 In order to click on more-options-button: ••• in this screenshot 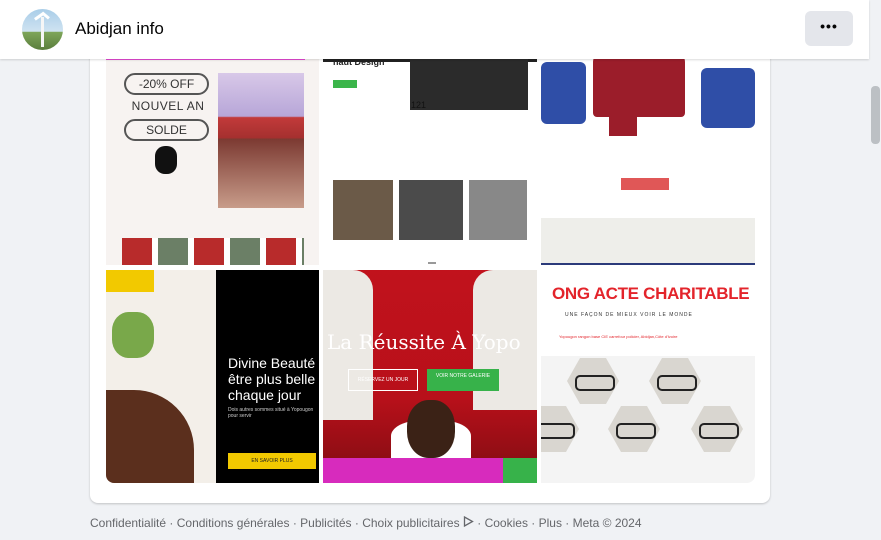, I will do `click(829, 28)`.